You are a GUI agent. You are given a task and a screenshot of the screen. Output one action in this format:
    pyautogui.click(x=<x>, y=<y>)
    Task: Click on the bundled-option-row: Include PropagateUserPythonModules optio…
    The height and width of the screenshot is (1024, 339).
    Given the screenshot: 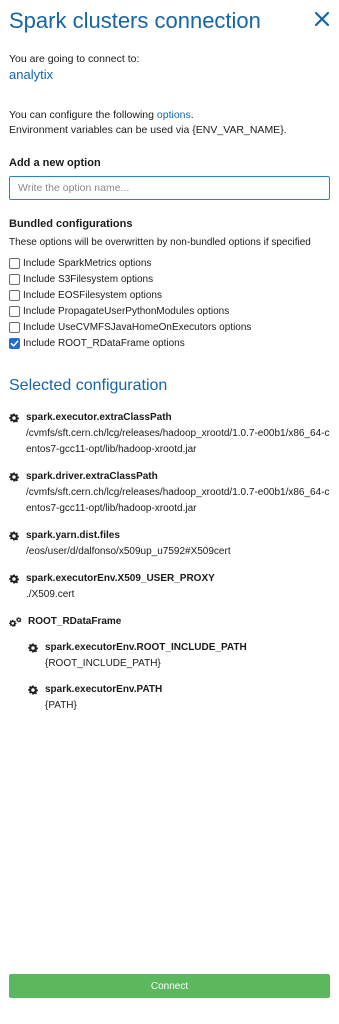 What is the action you would take?
    pyautogui.click(x=130, y=311)
    